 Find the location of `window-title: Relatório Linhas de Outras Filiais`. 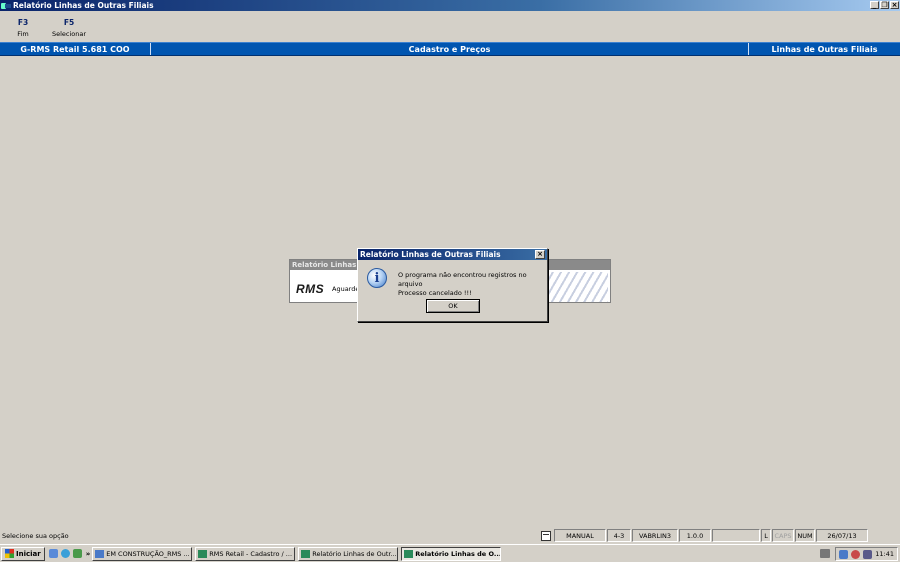

window-title: Relatório Linhas de Outras Filiais is located at coordinates (83, 5).